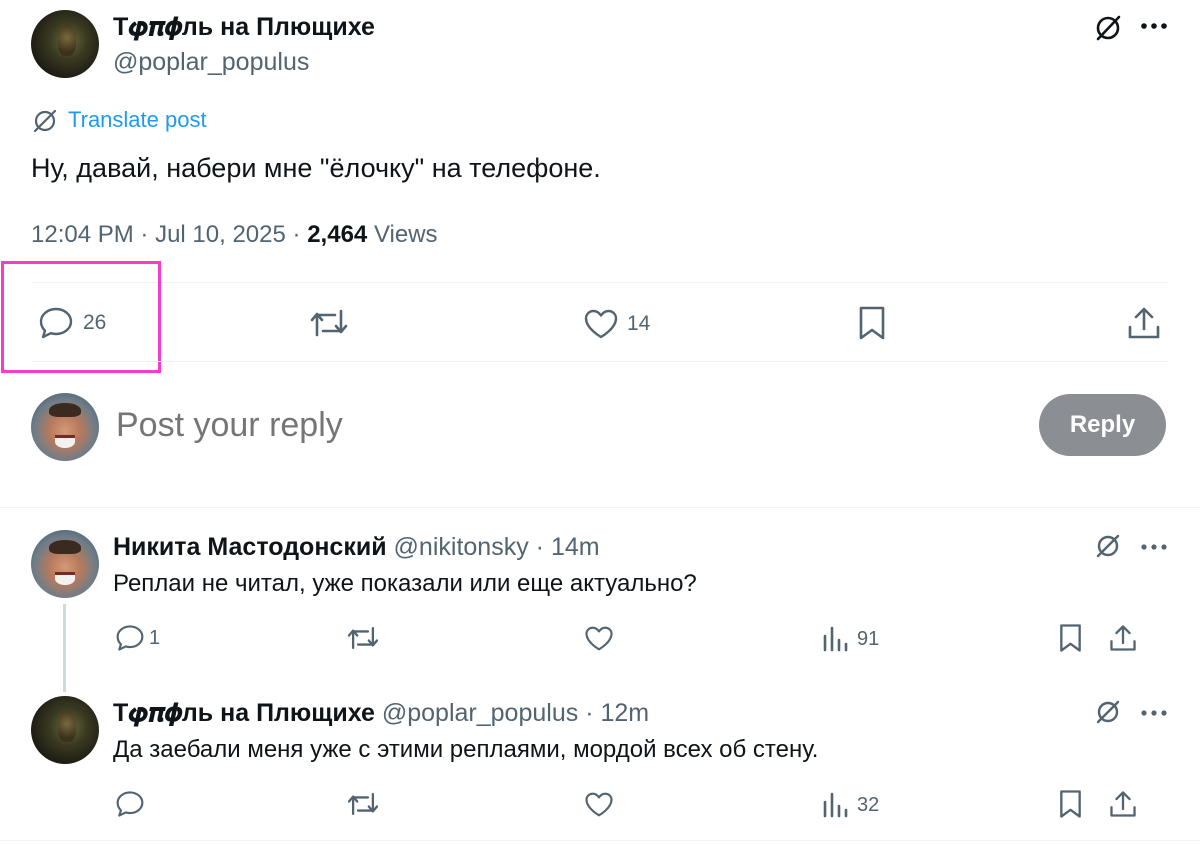 This screenshot has height=844, width=1200. What do you see at coordinates (337, 234) in the screenshot?
I see `views-count: 2,464` at bounding box center [337, 234].